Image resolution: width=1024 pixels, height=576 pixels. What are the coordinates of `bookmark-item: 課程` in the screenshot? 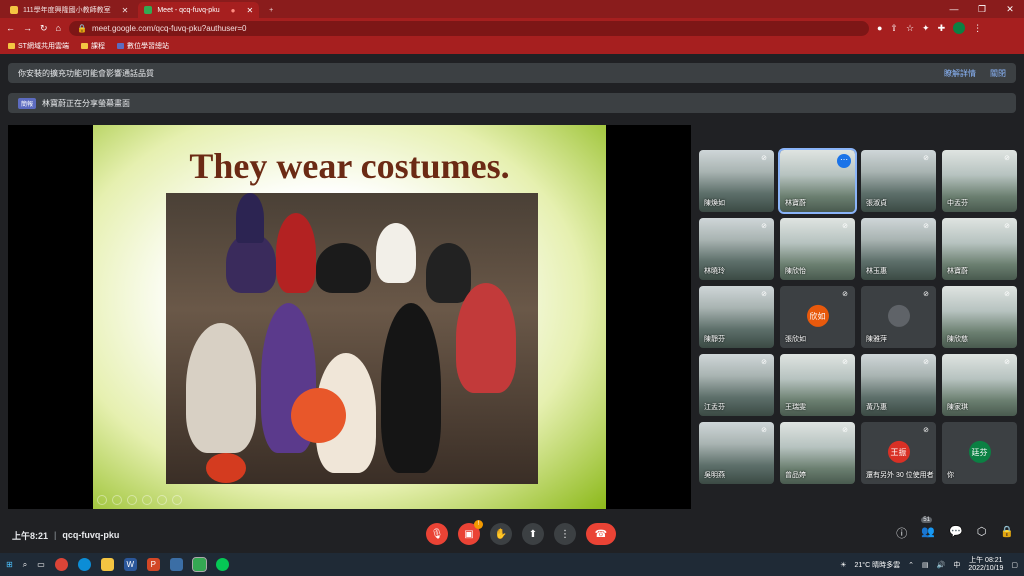 It's located at (92, 46).